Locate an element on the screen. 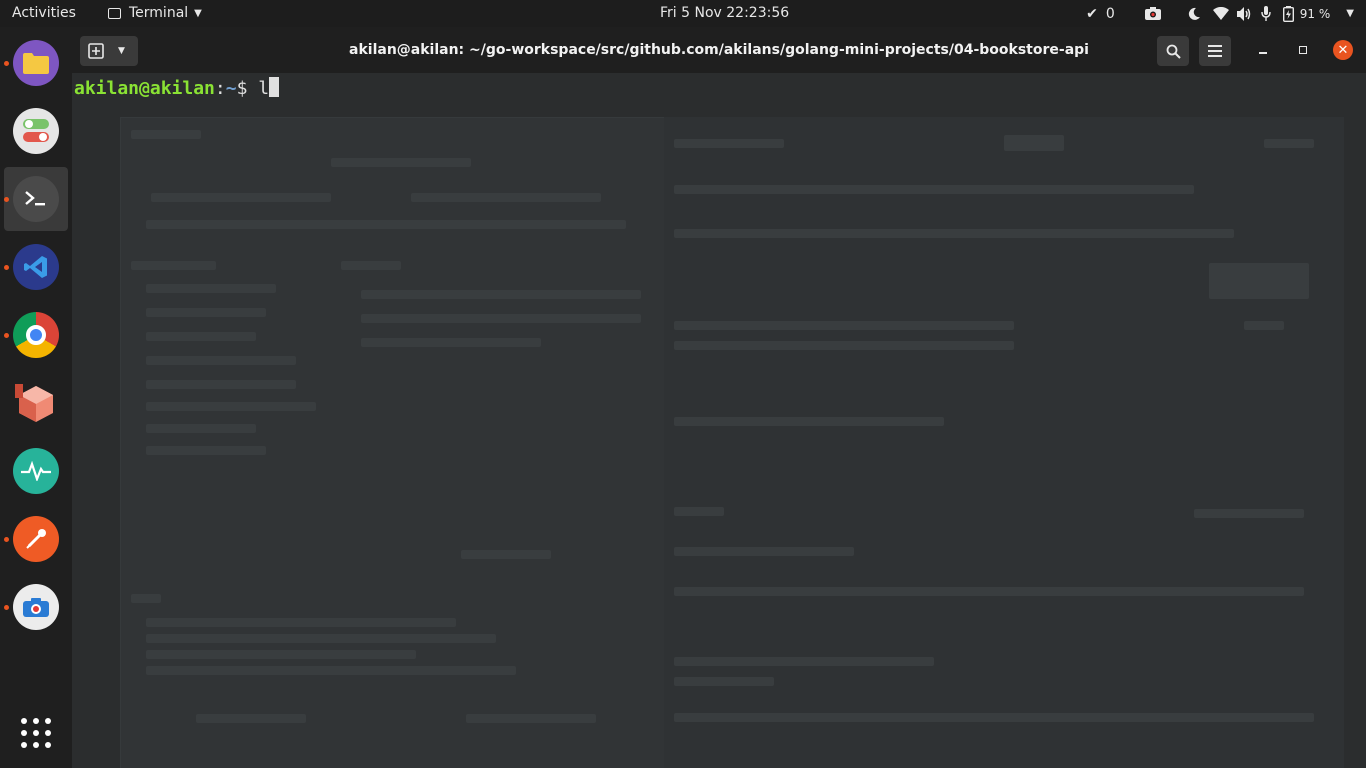 The width and height of the screenshot is (1366, 768). notifications: ✔ 0 is located at coordinates (1100, 14).